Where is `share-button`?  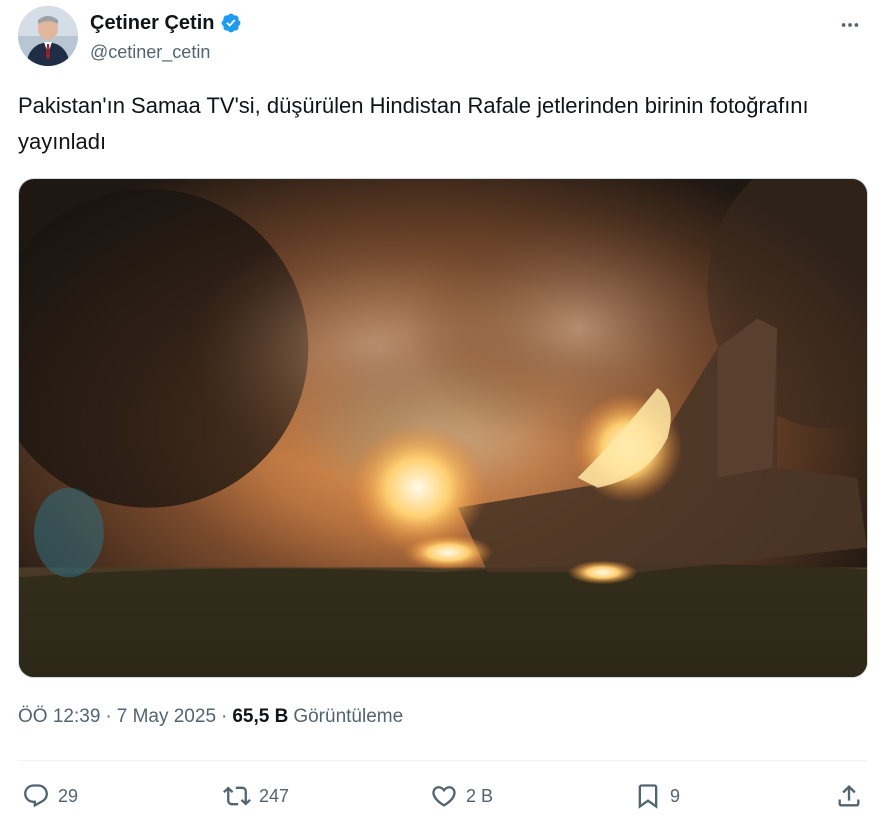
share-button is located at coordinates (849, 796).